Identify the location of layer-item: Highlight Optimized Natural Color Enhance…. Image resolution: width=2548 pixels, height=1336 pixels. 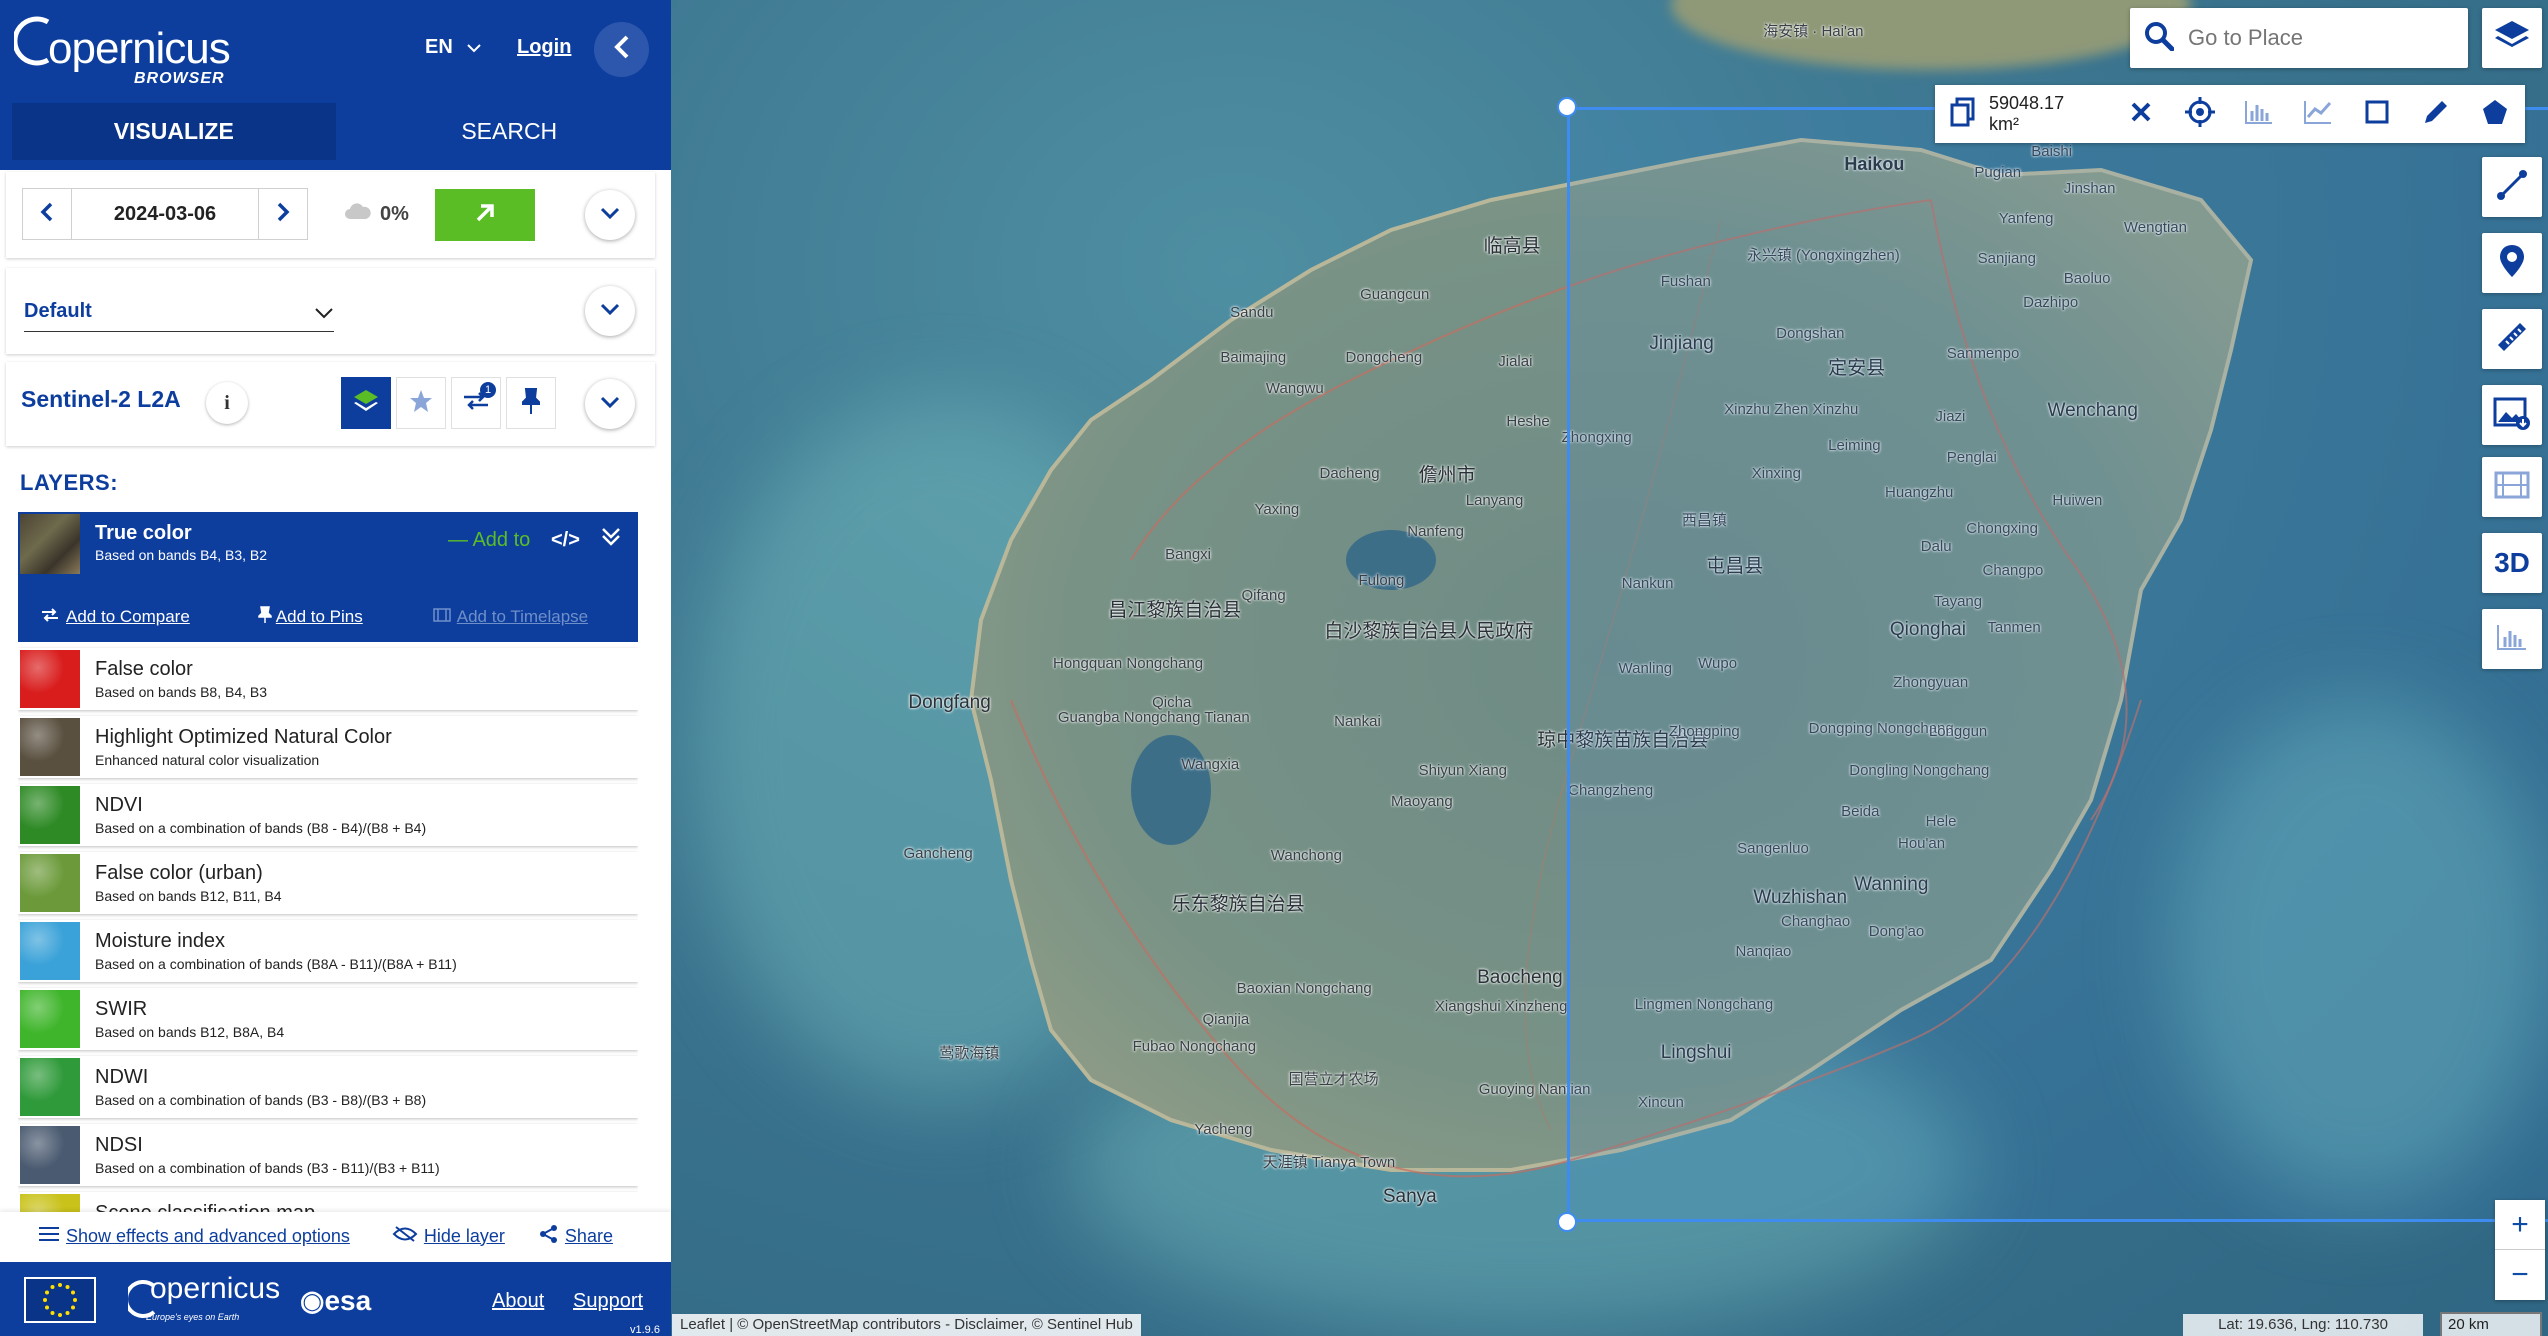
(328, 747).